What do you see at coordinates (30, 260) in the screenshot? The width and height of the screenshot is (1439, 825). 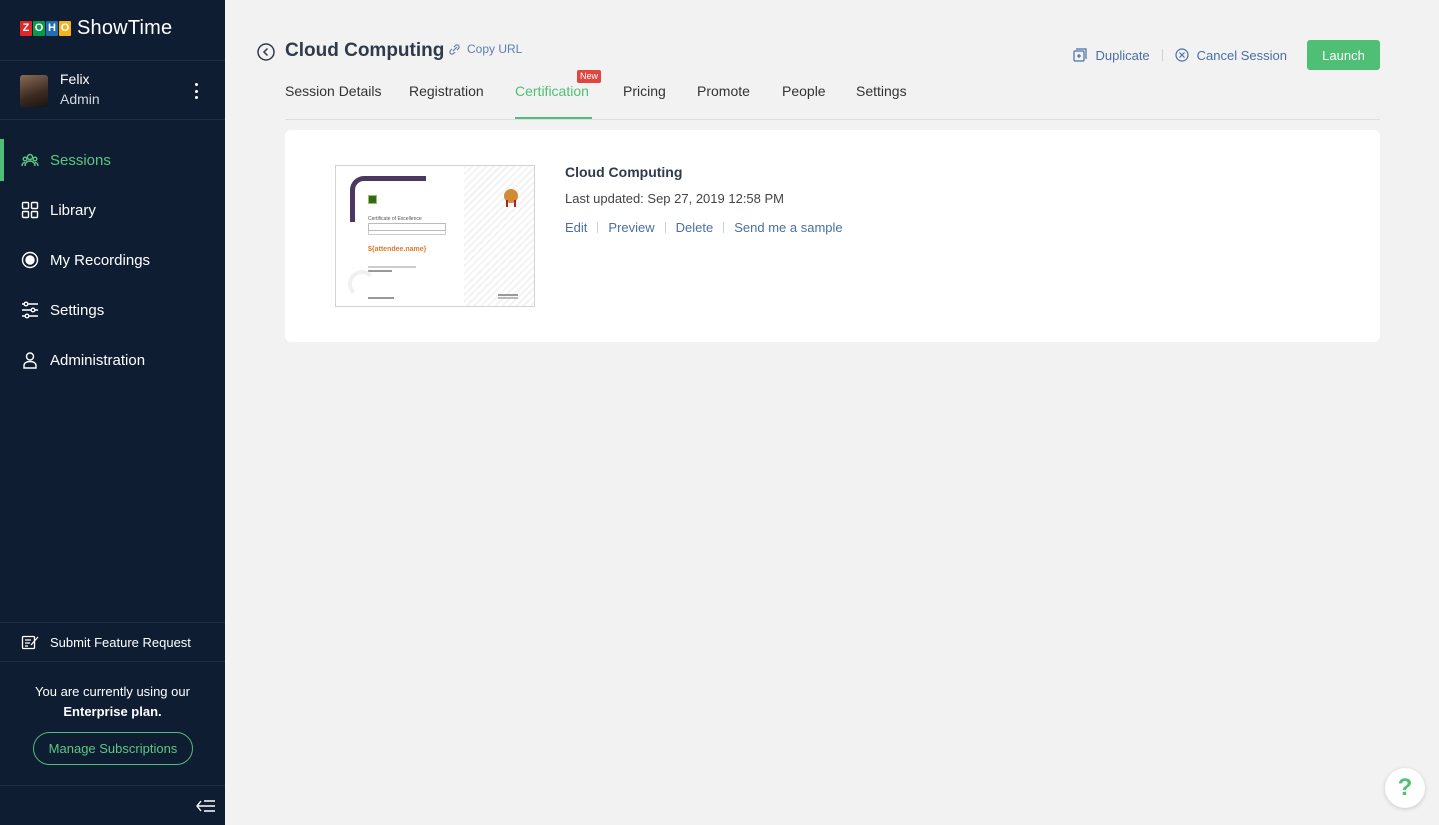 I see `record-icon` at bounding box center [30, 260].